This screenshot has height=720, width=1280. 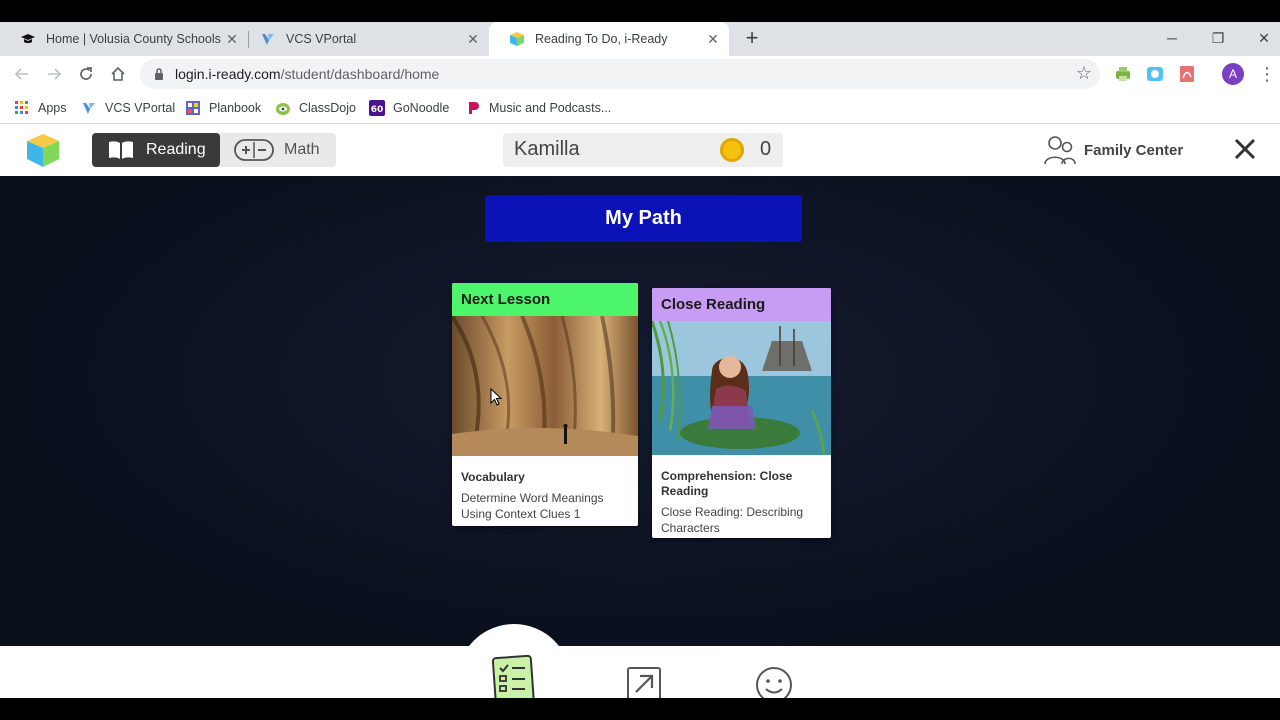 I want to click on math-label: Math, so click(x=302, y=149).